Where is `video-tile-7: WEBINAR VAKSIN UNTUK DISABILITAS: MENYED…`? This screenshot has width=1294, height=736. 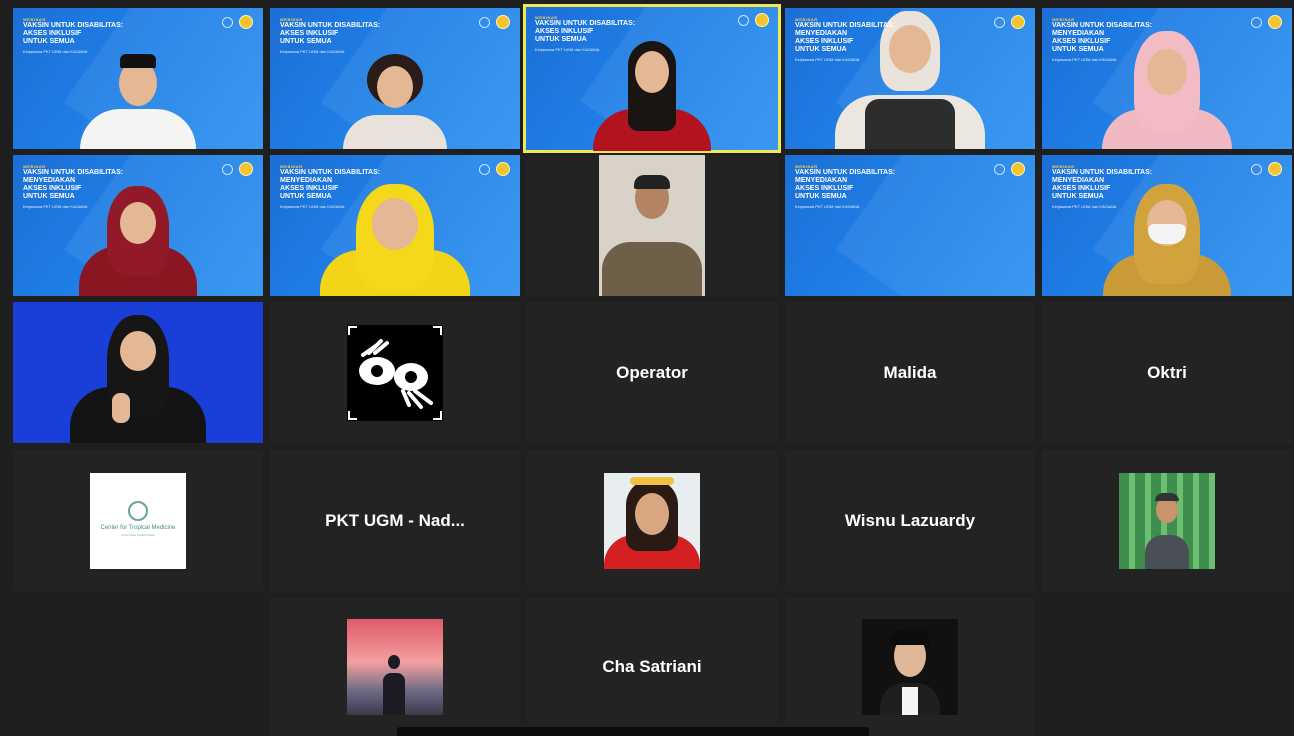
video-tile-7: WEBINAR VAKSIN UNTUK DISABILITAS: MENYED… is located at coordinates (395, 225).